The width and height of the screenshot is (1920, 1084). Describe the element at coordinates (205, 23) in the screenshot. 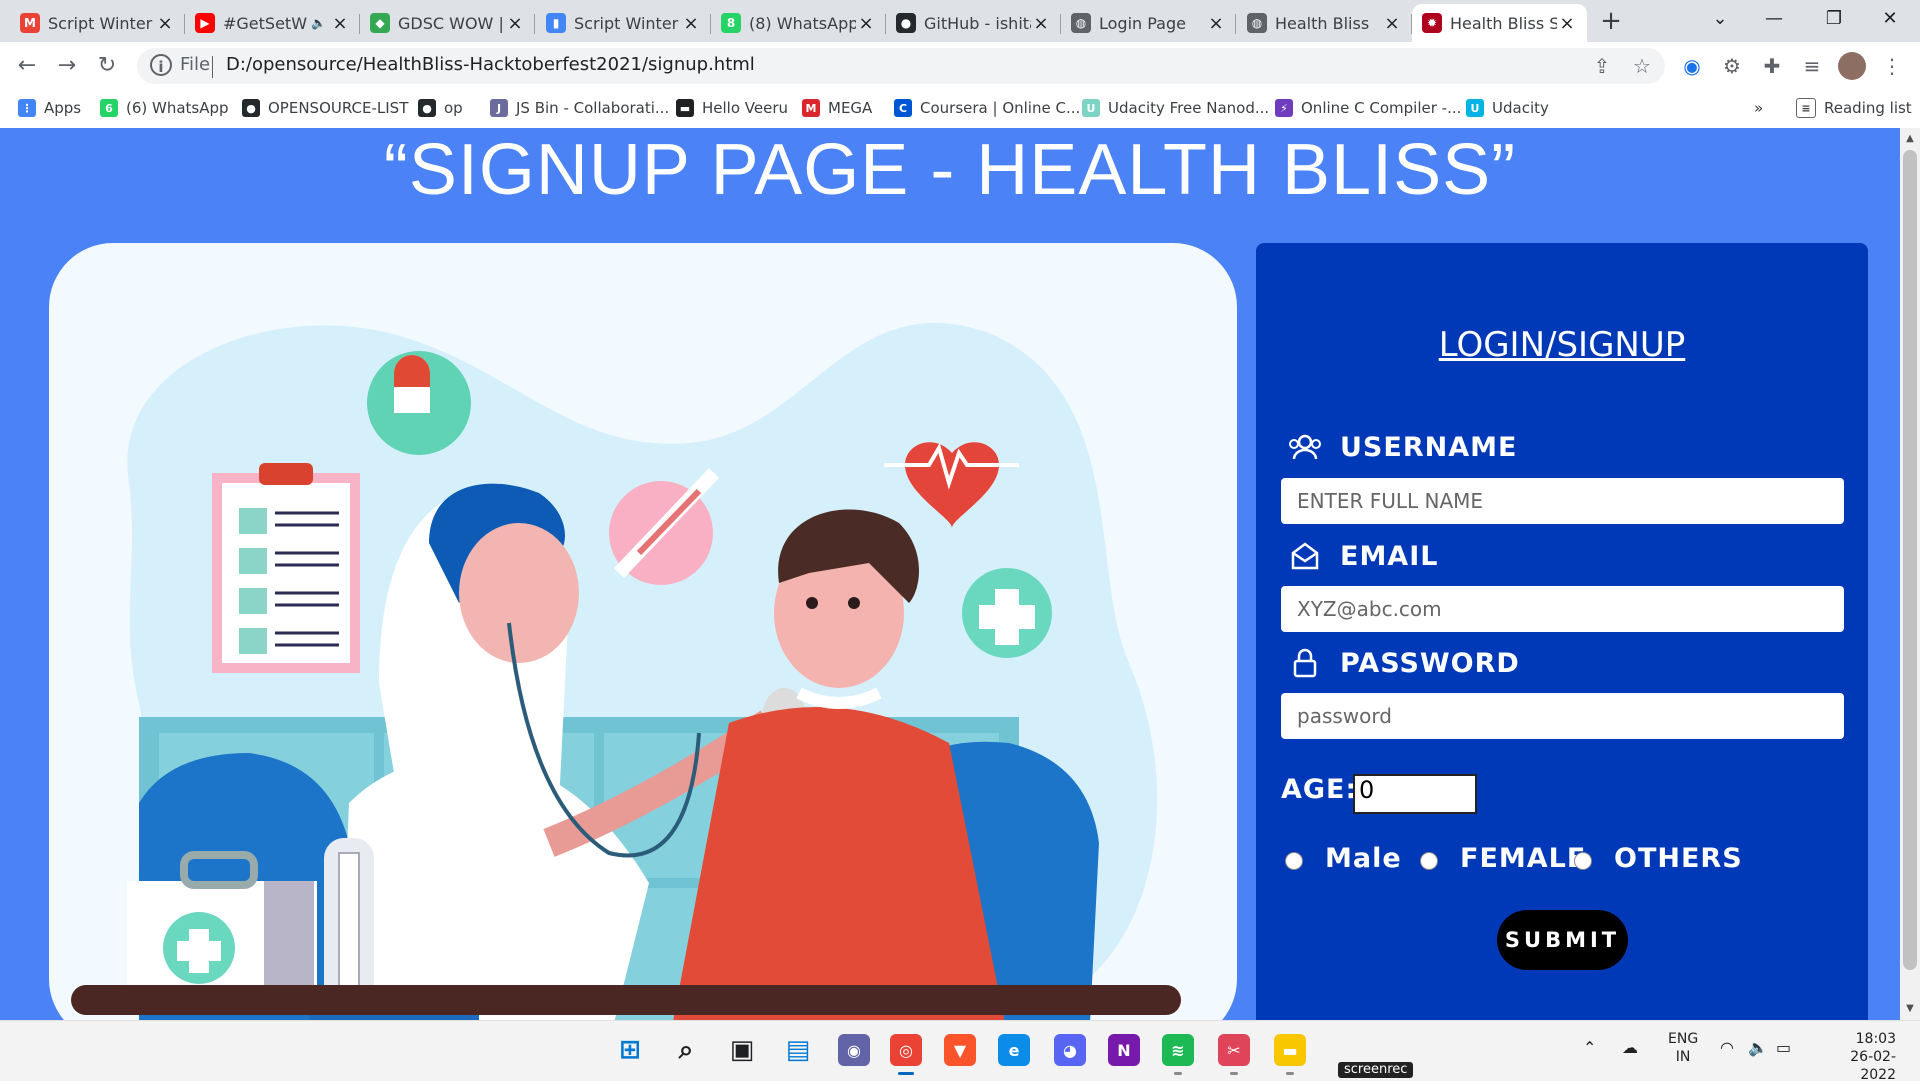

I see `youtube-icon: ▶` at that location.